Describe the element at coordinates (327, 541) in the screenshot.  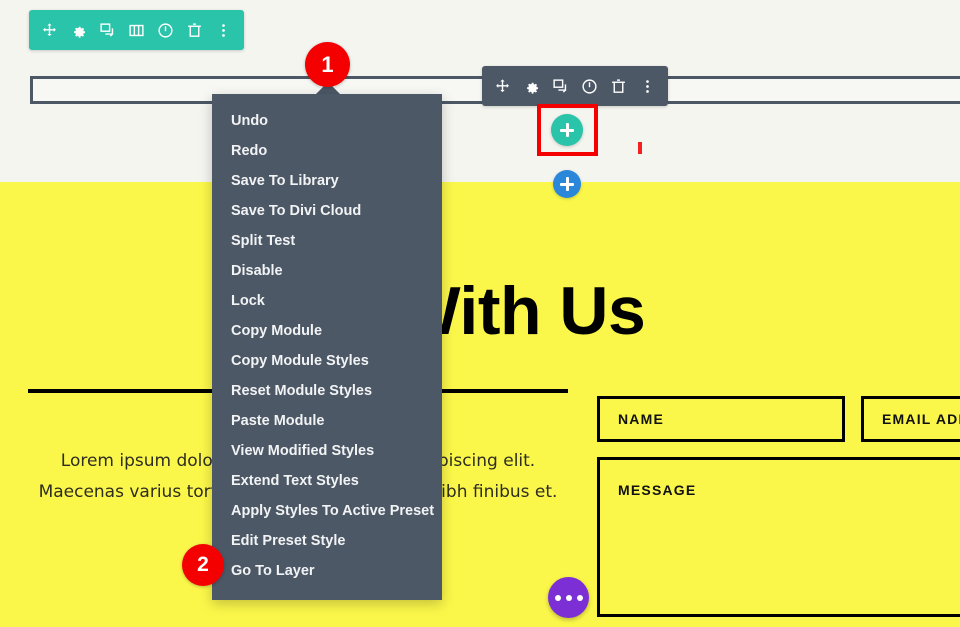
I see `menu-item-edit-preset-style: Edit Preset Style` at that location.